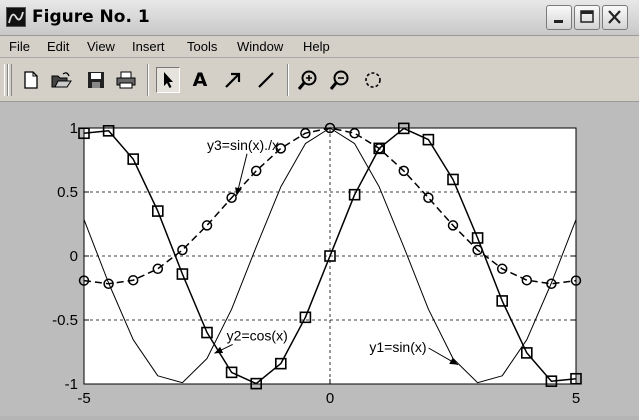 This screenshot has width=639, height=420. Describe the element at coordinates (319, 18) in the screenshot. I see `title-bar: Figure No. 1` at that location.